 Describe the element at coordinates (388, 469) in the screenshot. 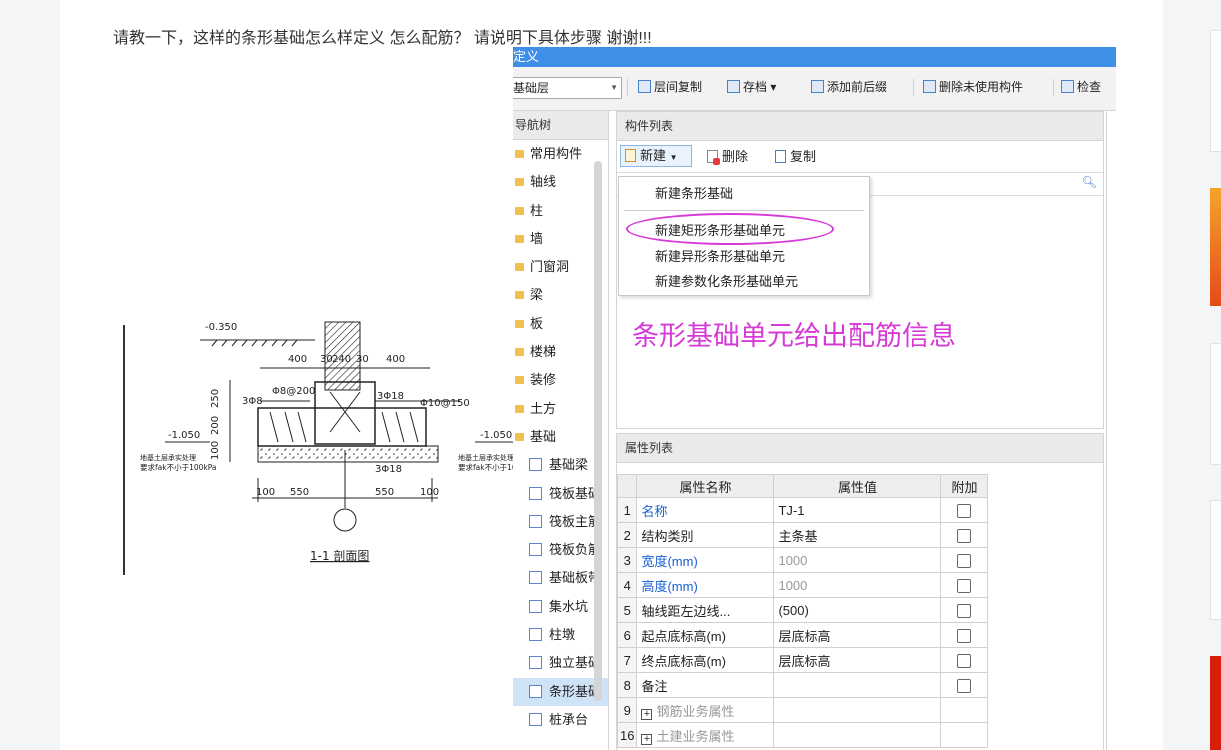

I see `rebar-5: 3Φ18` at that location.